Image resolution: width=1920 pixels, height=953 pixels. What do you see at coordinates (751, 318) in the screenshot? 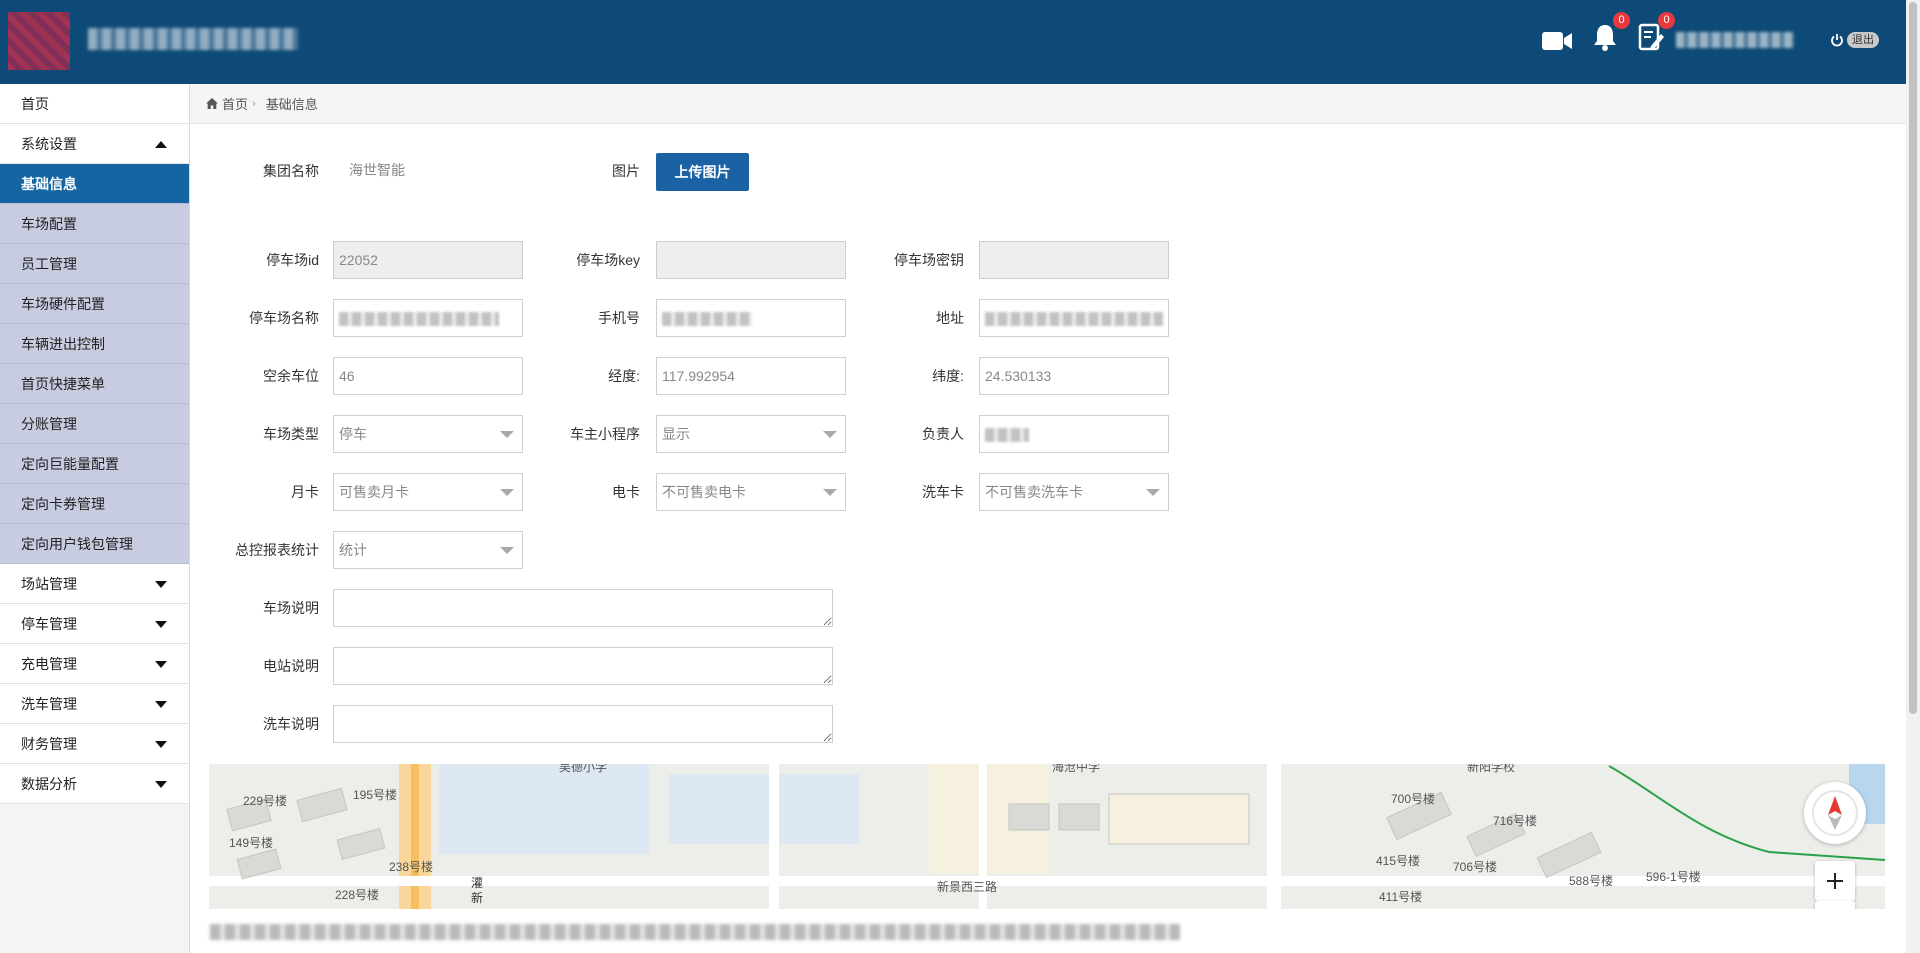
I see `phone-input` at bounding box center [751, 318].